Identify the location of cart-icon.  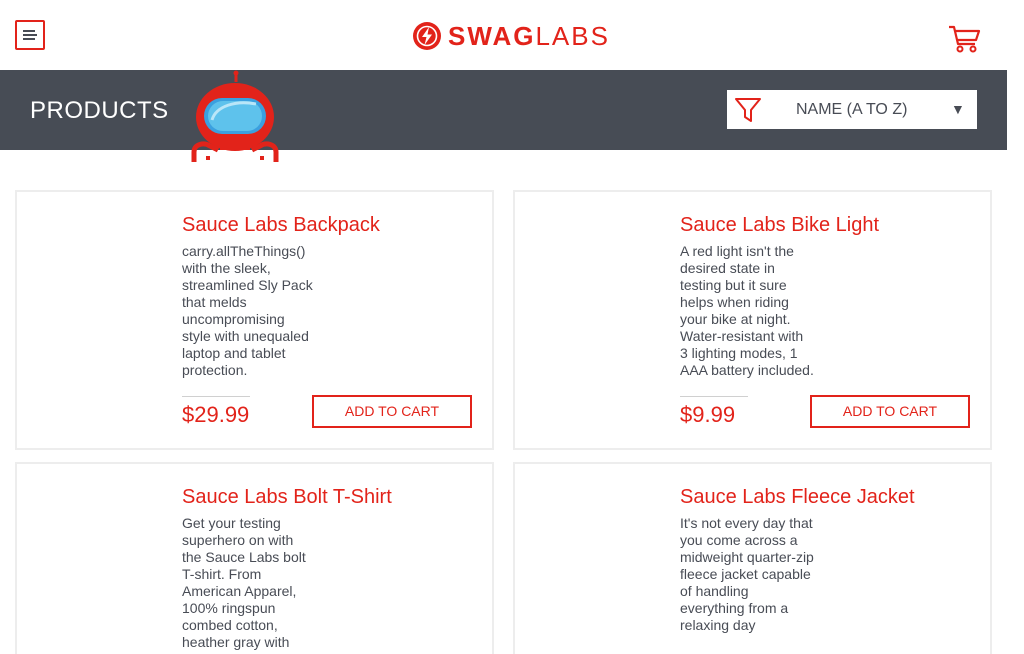
(965, 39).